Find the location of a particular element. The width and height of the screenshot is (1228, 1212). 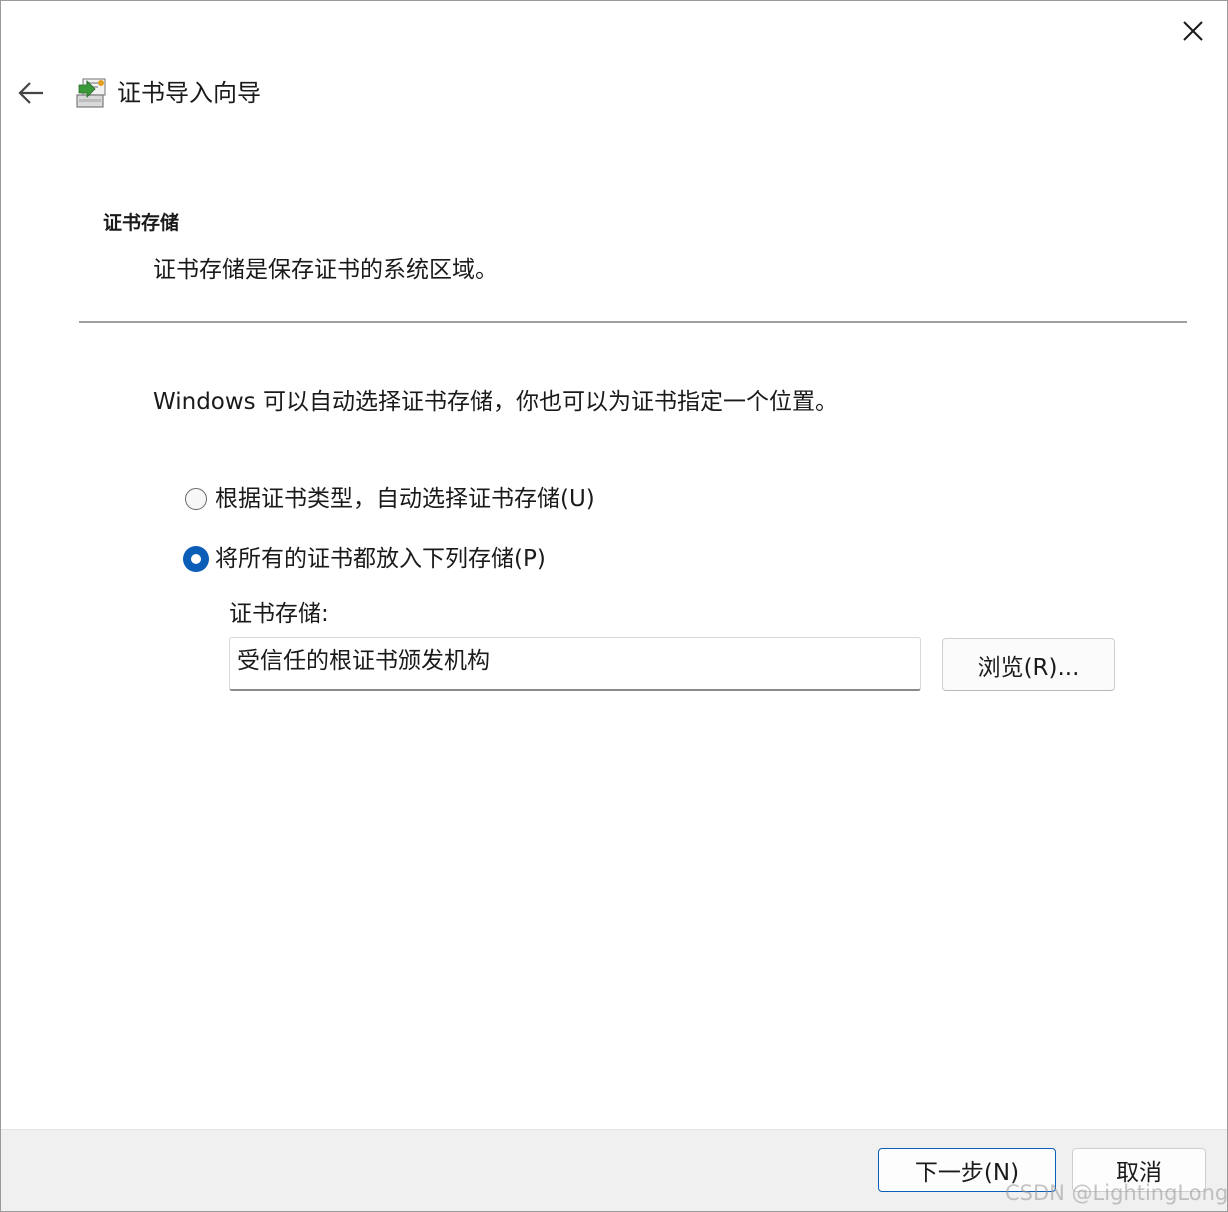

back-button is located at coordinates (31, 93).